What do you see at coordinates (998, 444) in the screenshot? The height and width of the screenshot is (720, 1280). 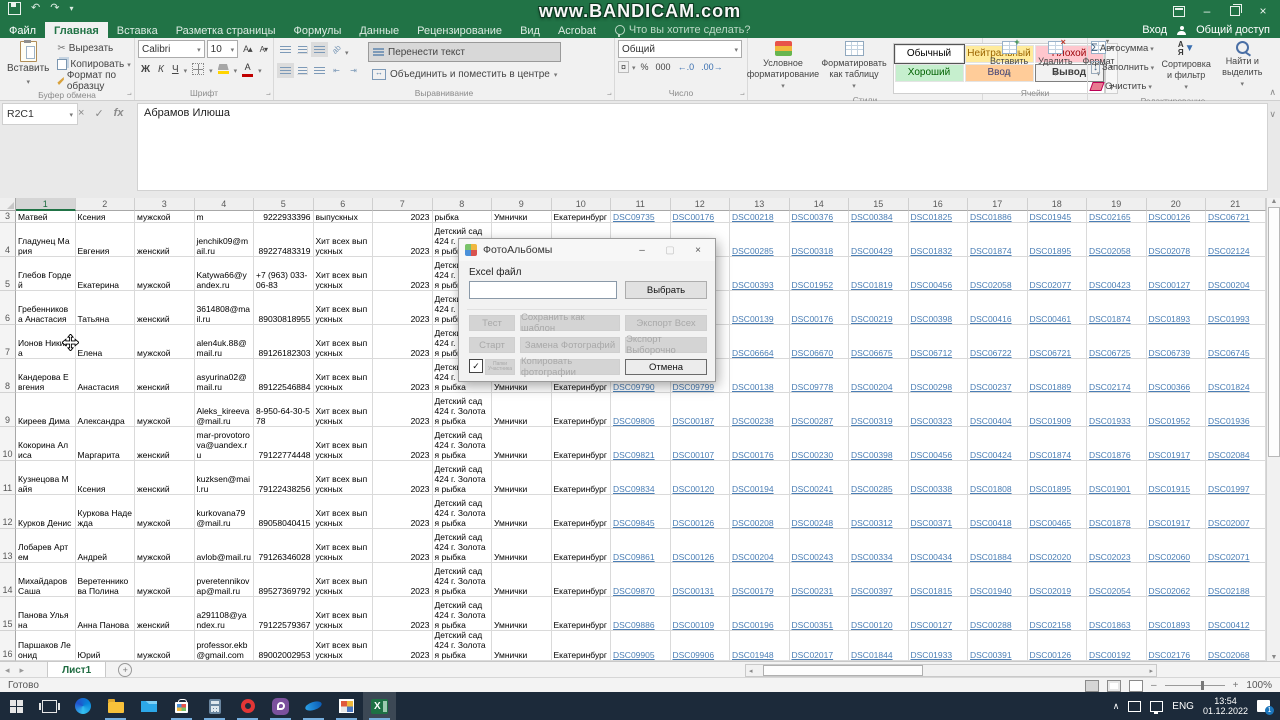 I see `photo-link-cell: DSC00424` at bounding box center [998, 444].